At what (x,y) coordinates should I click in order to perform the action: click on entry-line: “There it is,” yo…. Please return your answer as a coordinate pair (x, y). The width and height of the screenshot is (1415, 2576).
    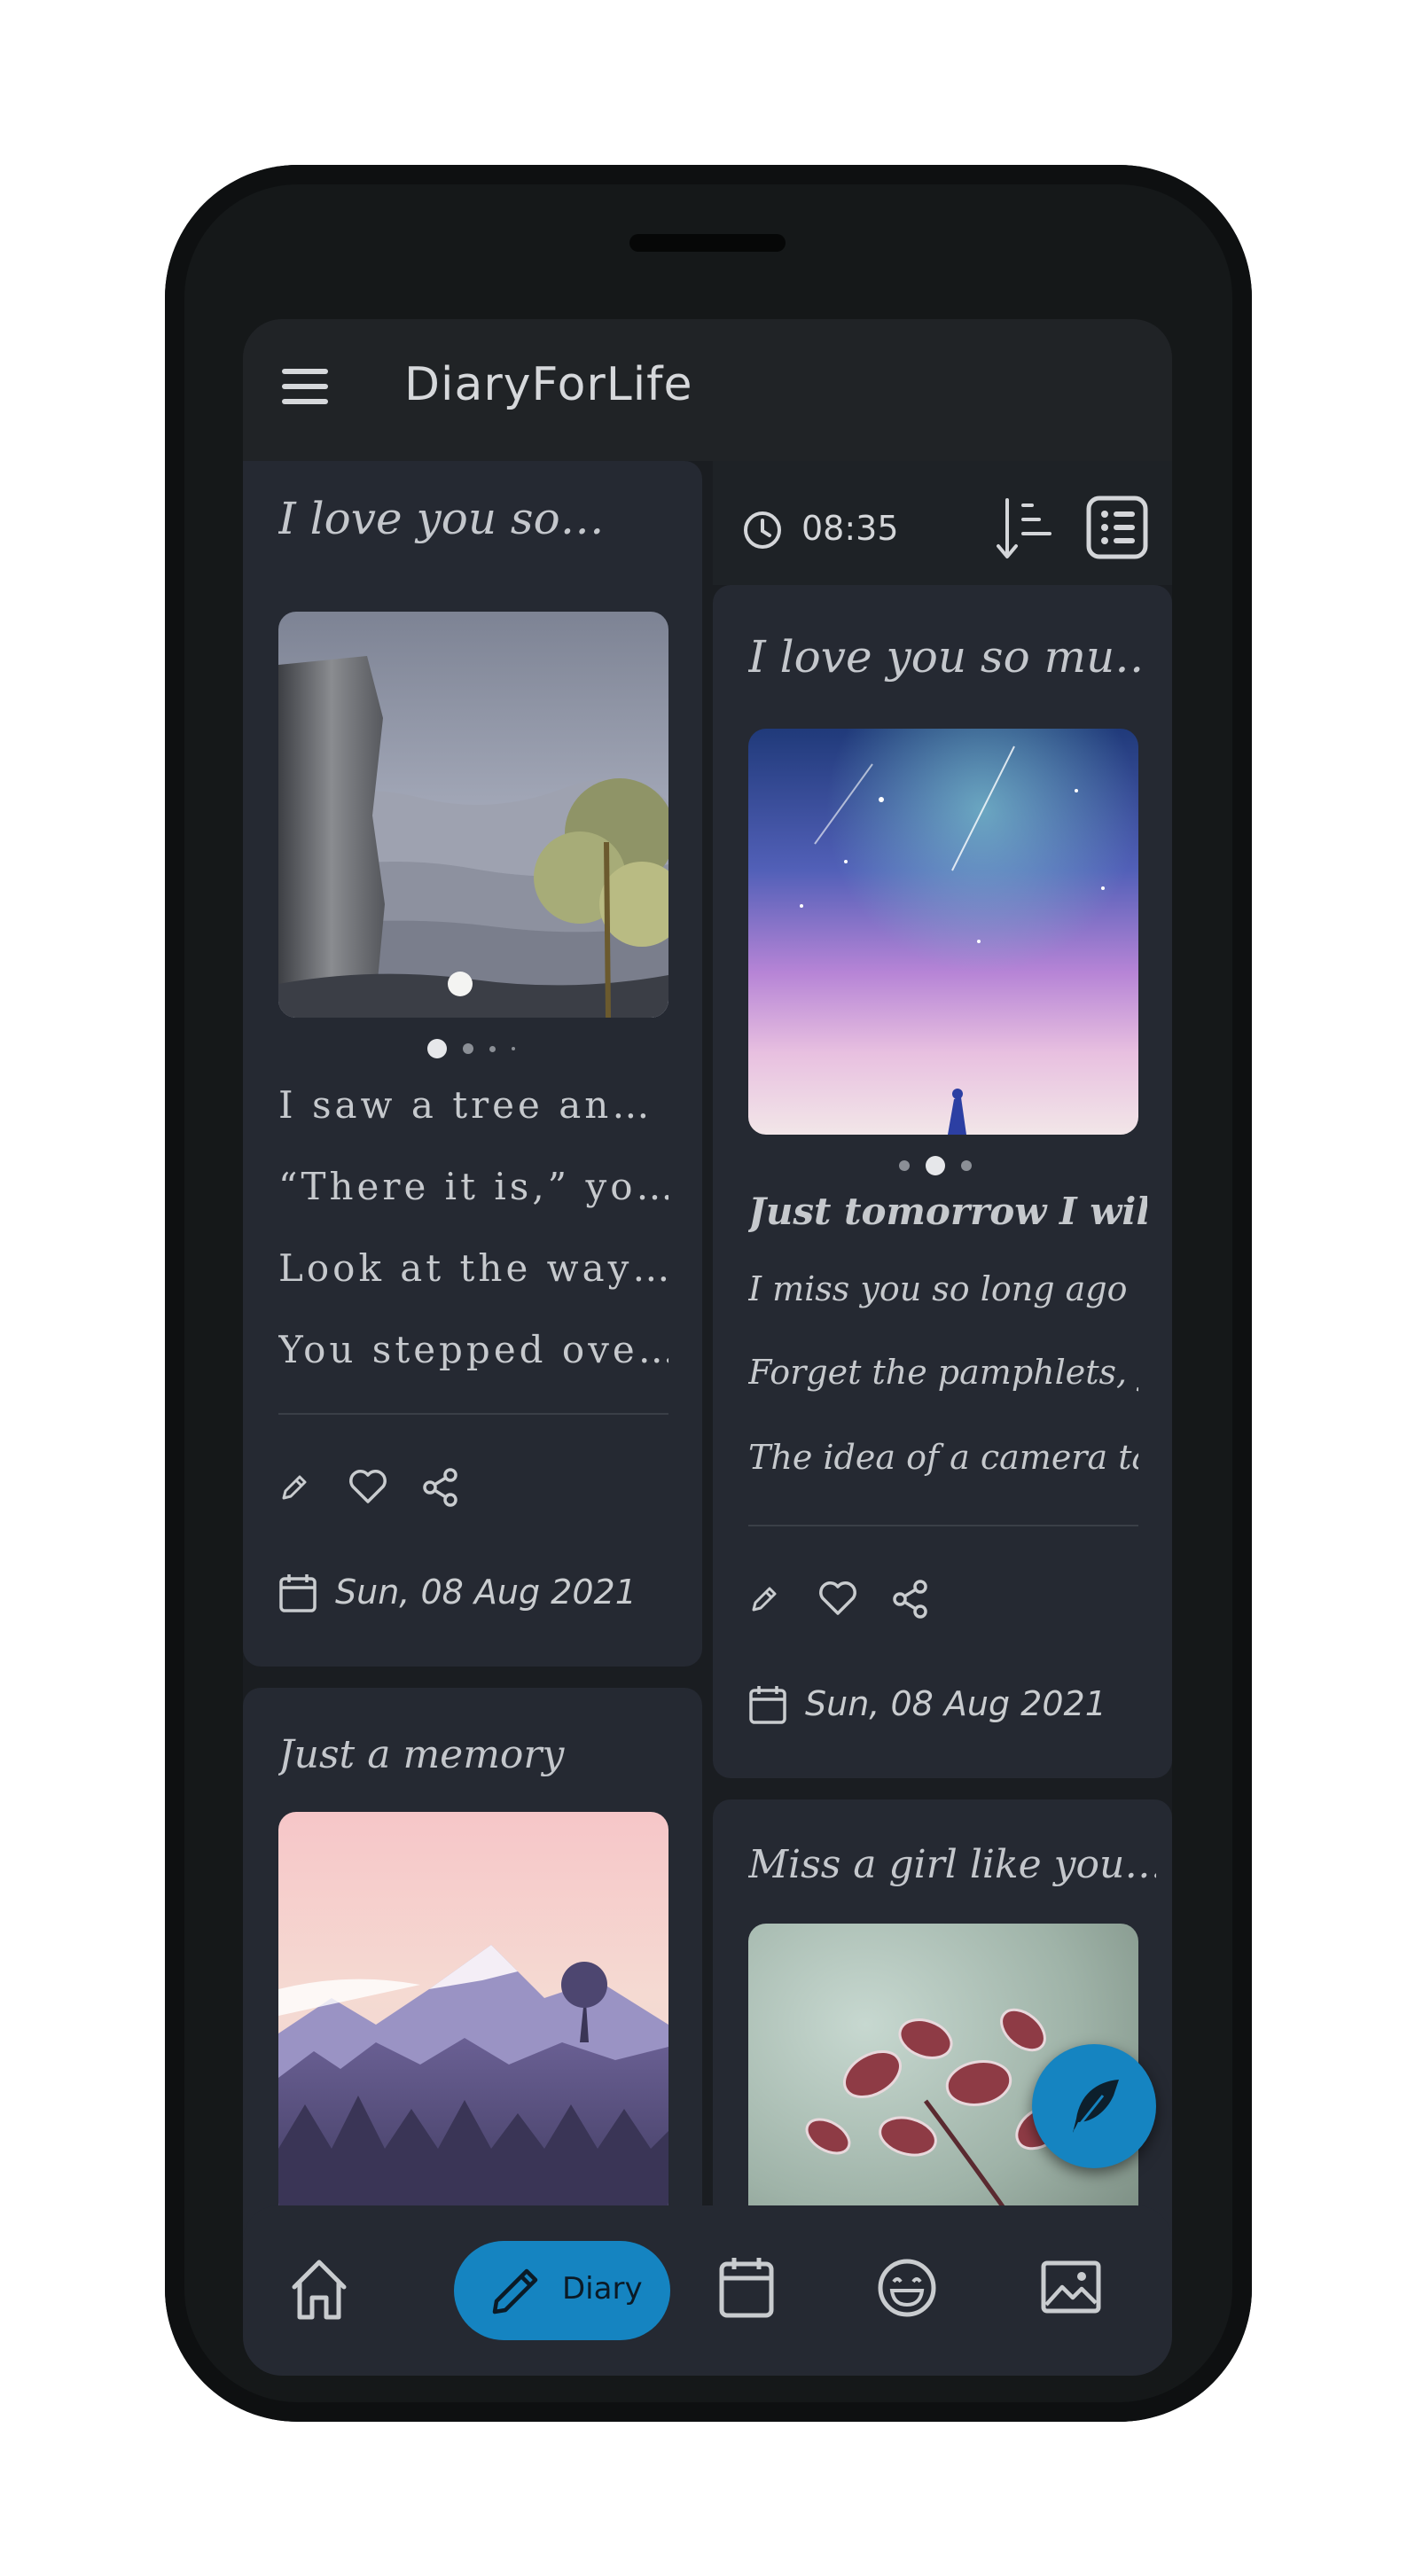
    Looking at the image, I should click on (473, 1186).